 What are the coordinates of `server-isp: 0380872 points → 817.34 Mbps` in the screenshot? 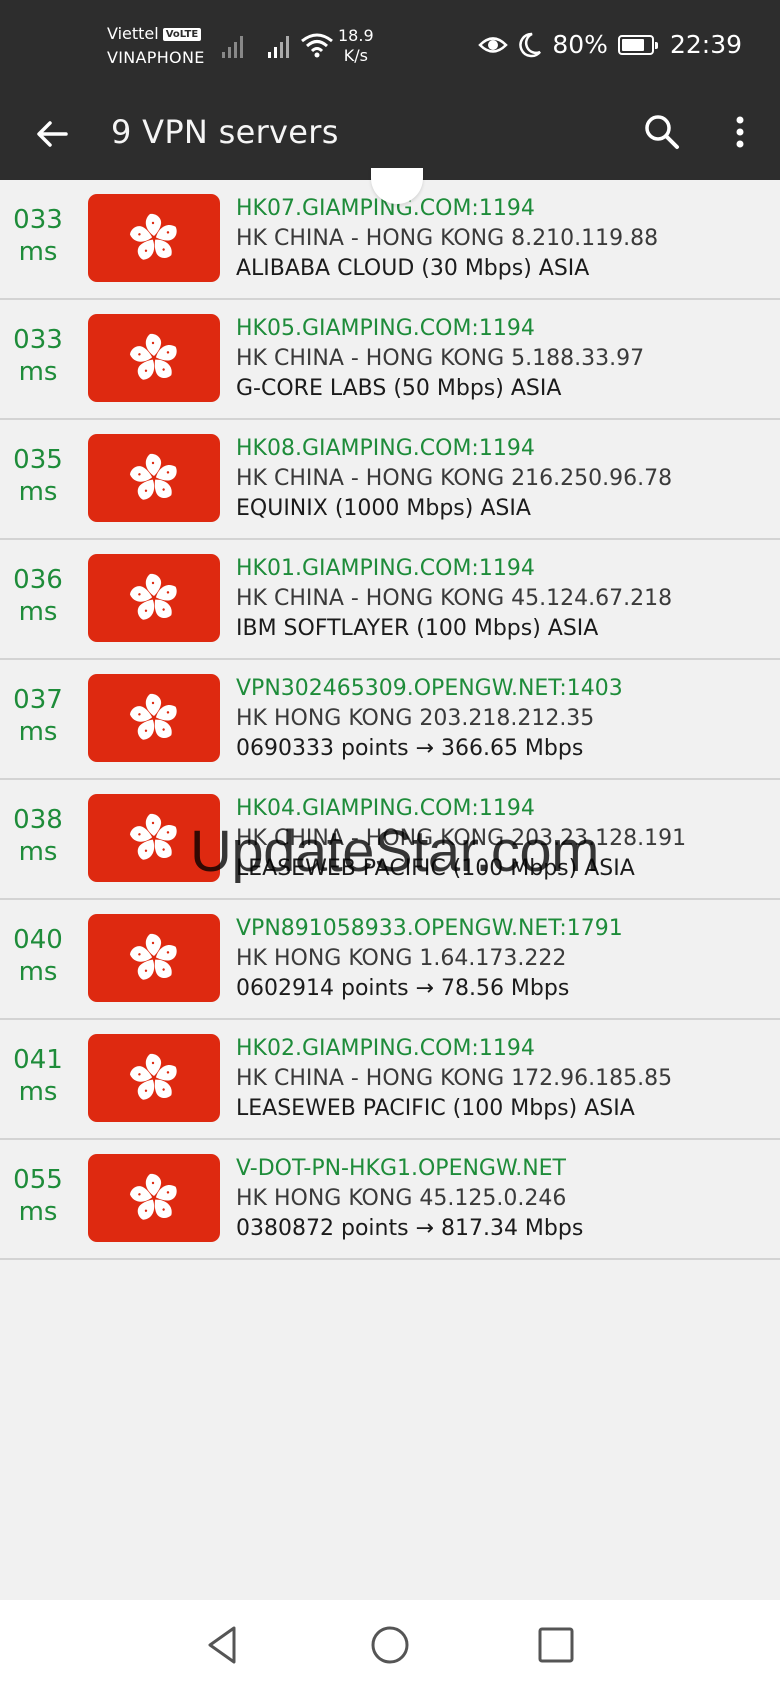 It's located at (410, 1228).